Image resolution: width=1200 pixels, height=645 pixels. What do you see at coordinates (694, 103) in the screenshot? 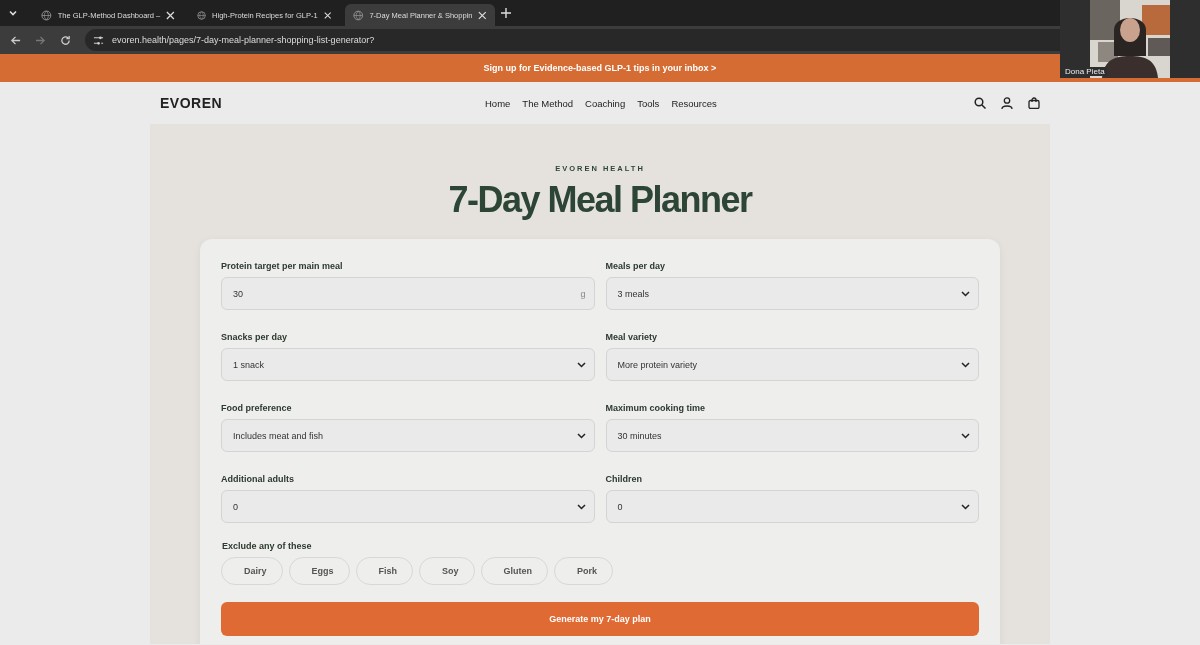
I see `nav-link: Resources` at bounding box center [694, 103].